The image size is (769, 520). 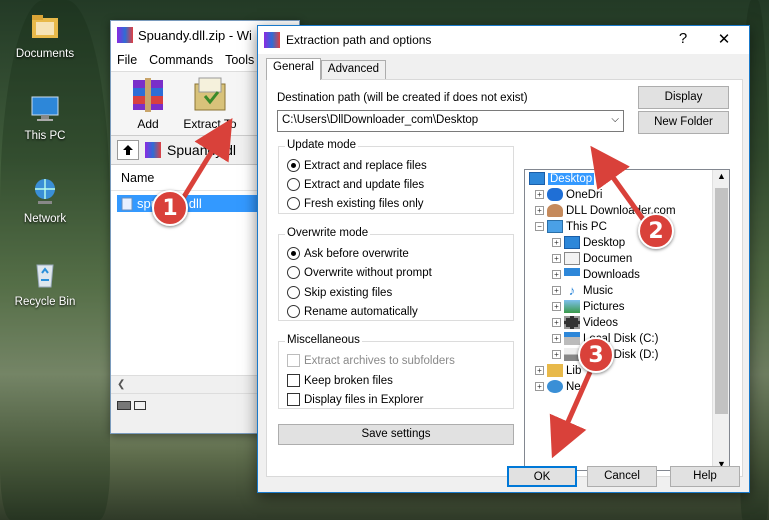 I want to click on step-callout-2: 2, so click(x=656, y=231).